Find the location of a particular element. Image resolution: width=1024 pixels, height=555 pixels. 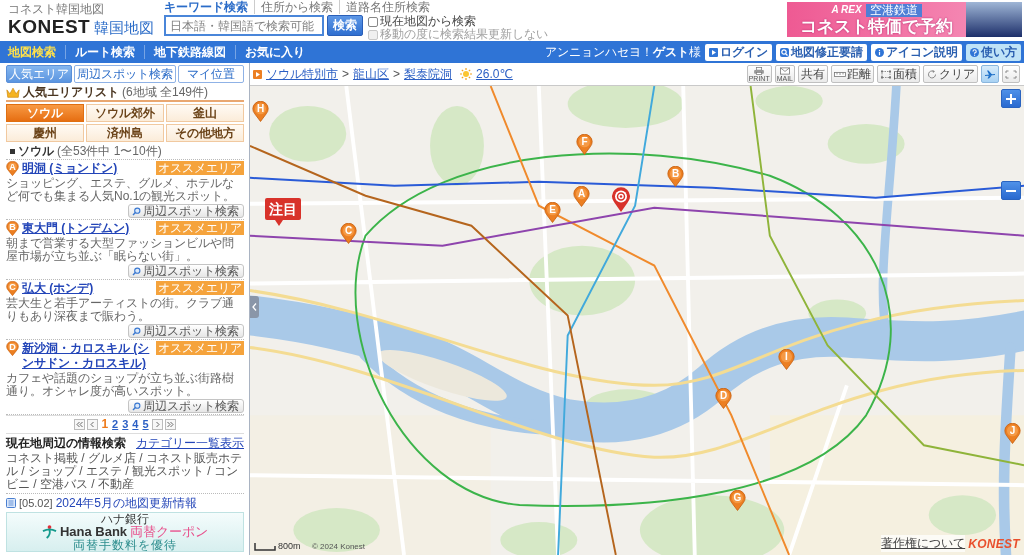

breadcrumb-link: 龍山区 is located at coordinates (371, 74).